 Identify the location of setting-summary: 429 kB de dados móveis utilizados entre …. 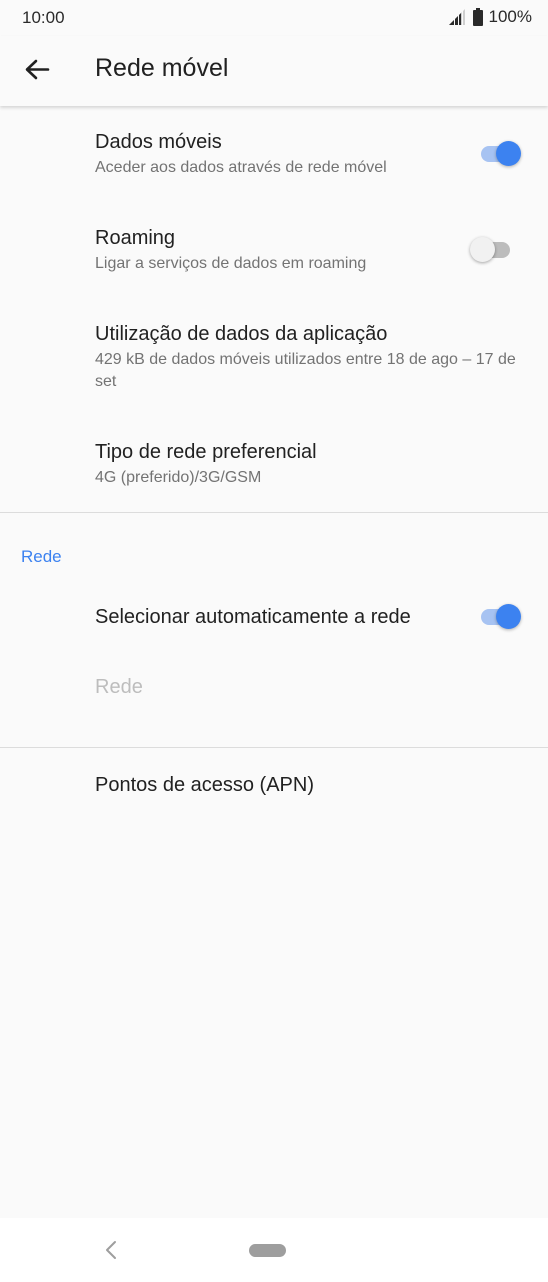
(305, 370).